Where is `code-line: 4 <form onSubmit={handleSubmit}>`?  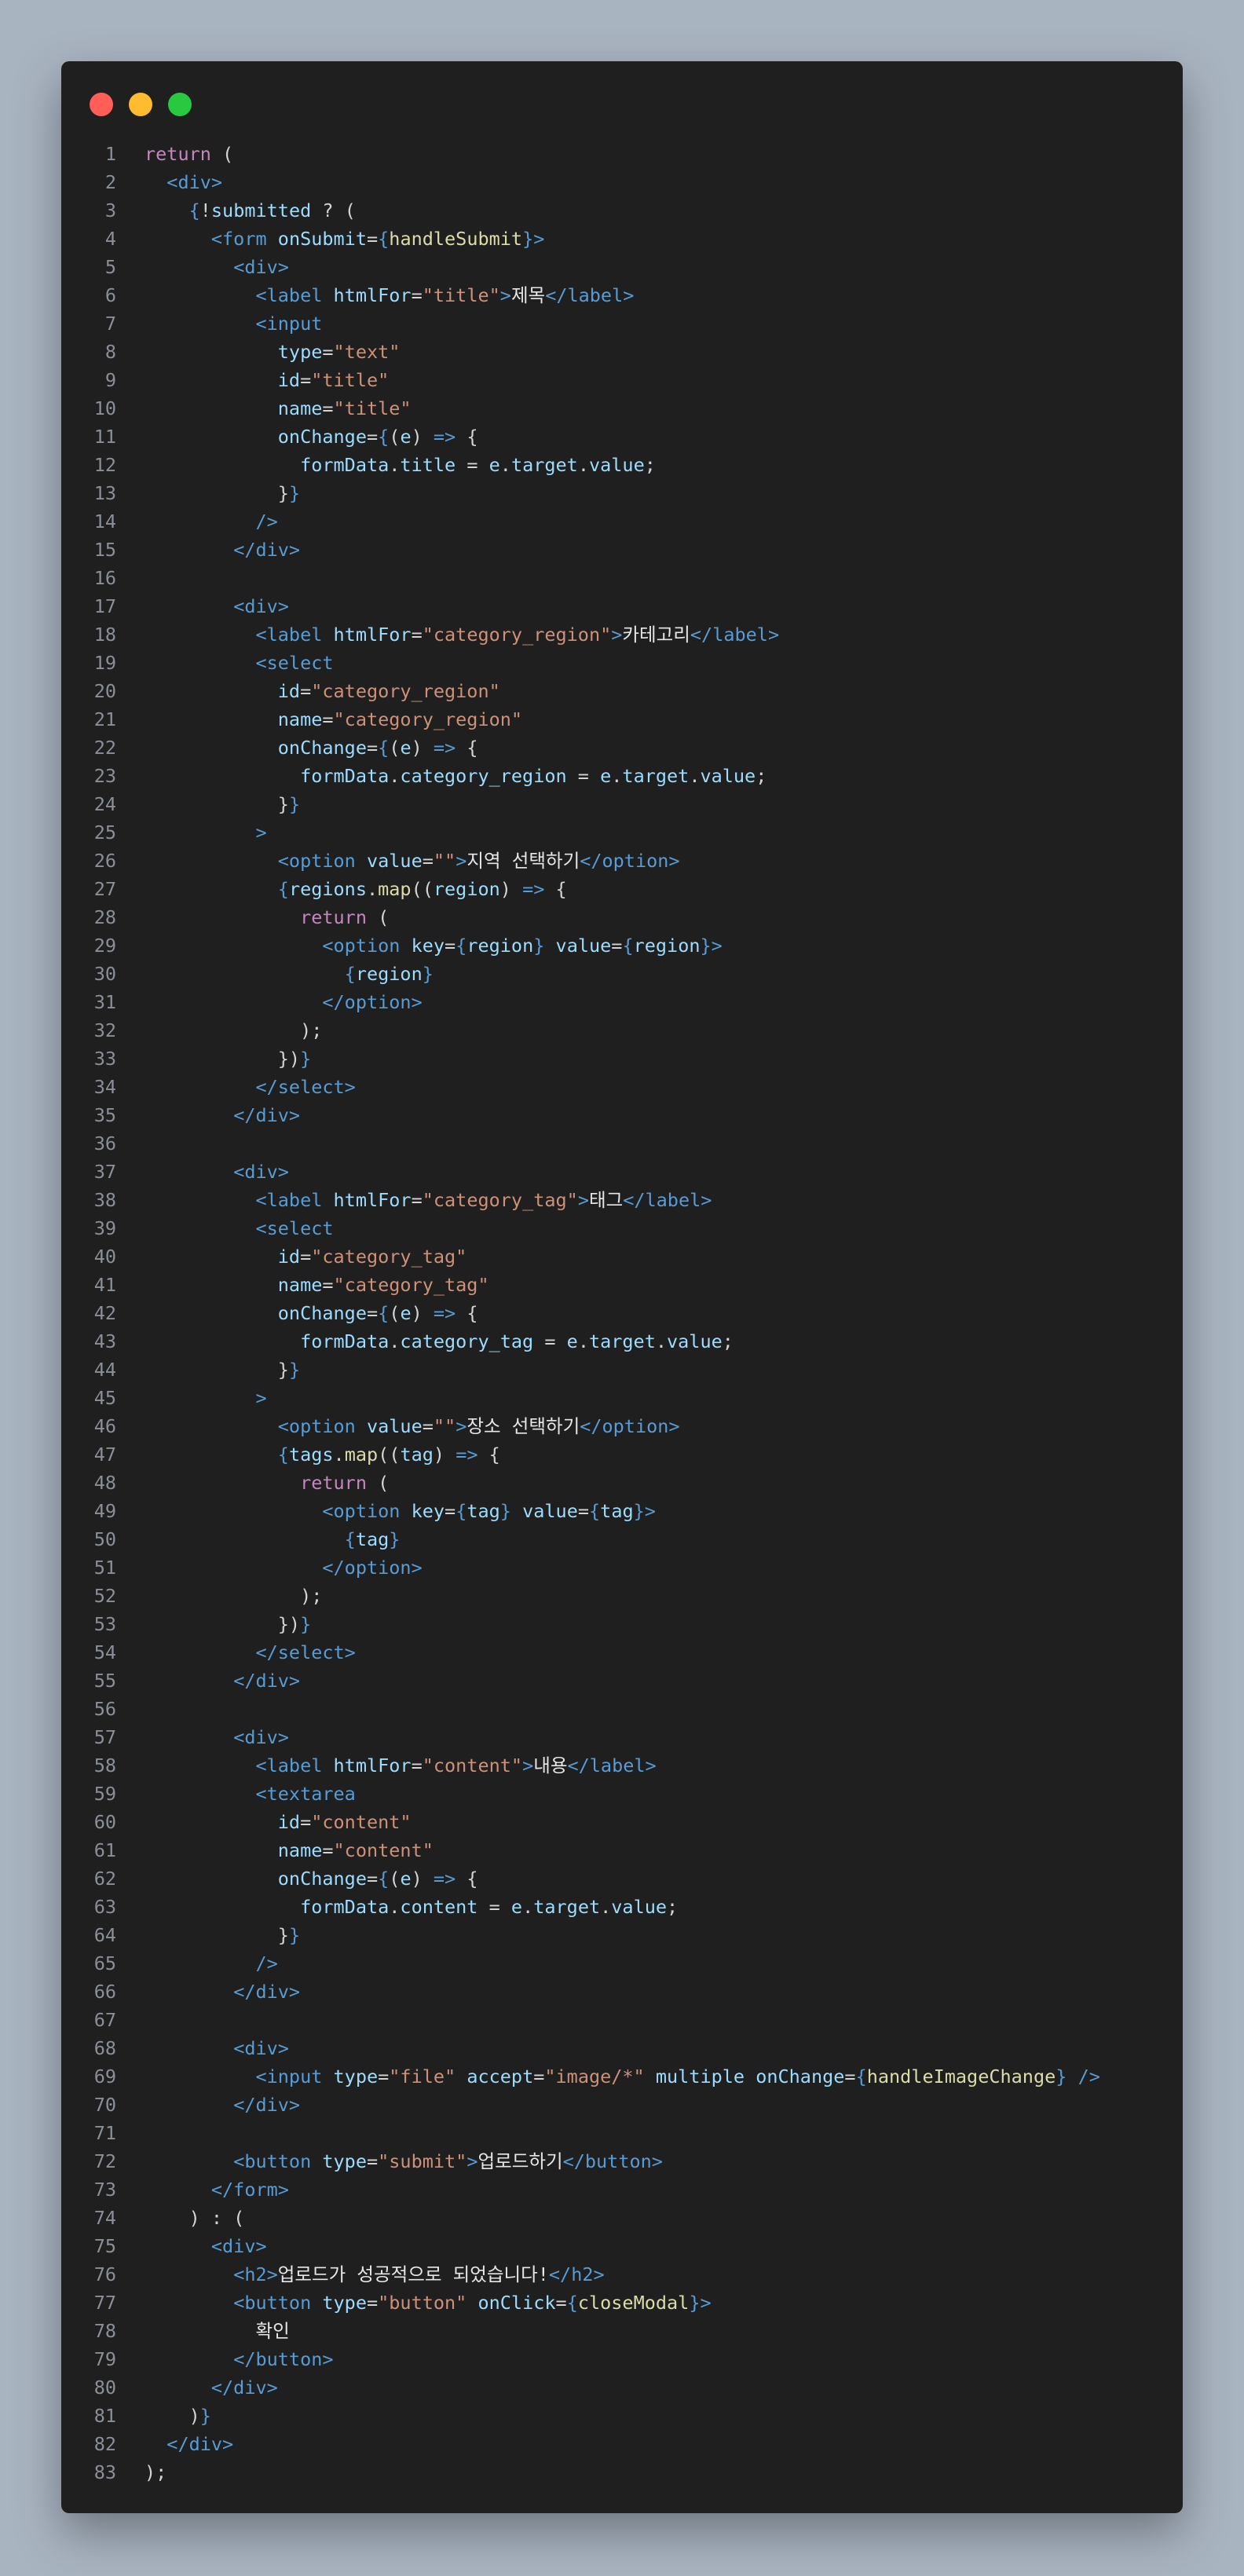 code-line: 4 <form onSubmit={handleSubmit}> is located at coordinates (622, 239).